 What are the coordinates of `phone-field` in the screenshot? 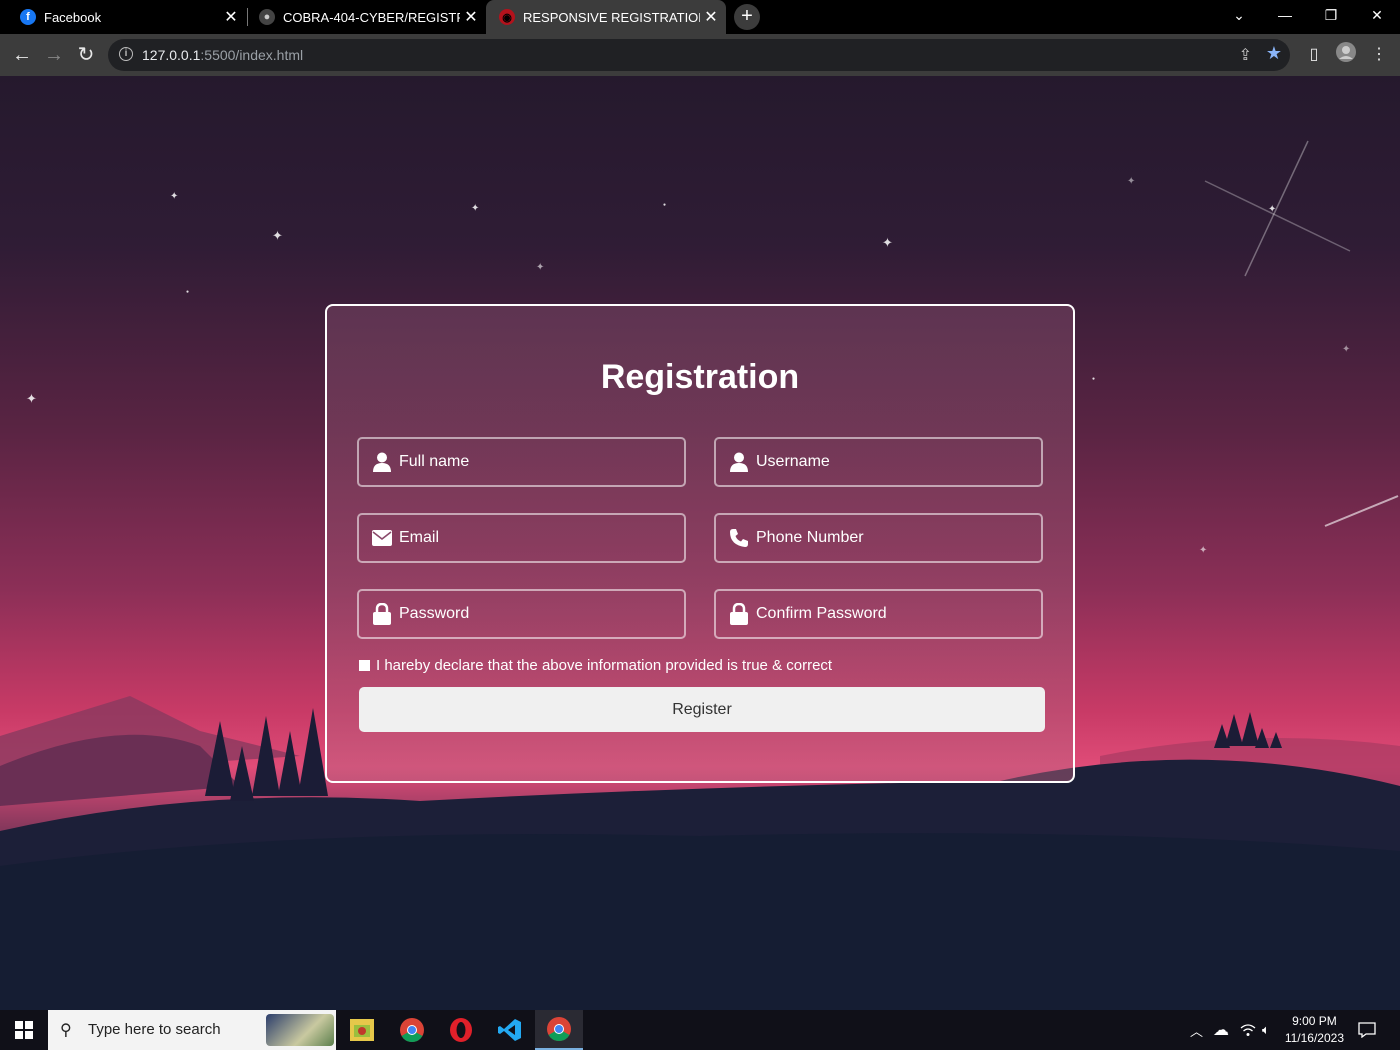 It's located at (878, 538).